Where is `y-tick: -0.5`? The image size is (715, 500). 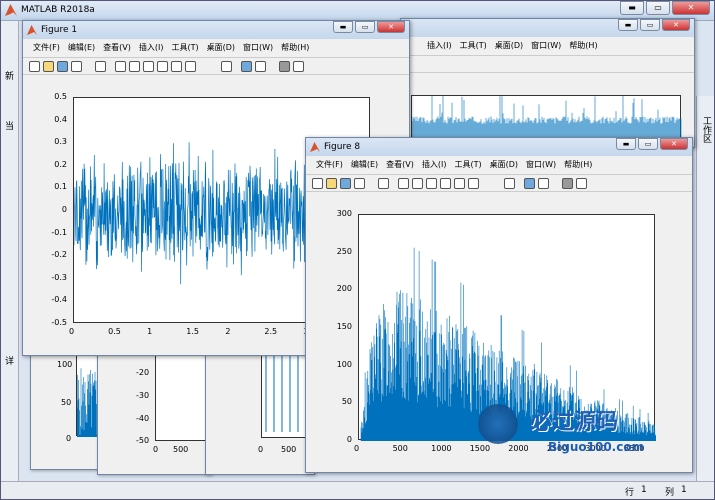
y-tick: -0.5 is located at coordinates (59, 322).